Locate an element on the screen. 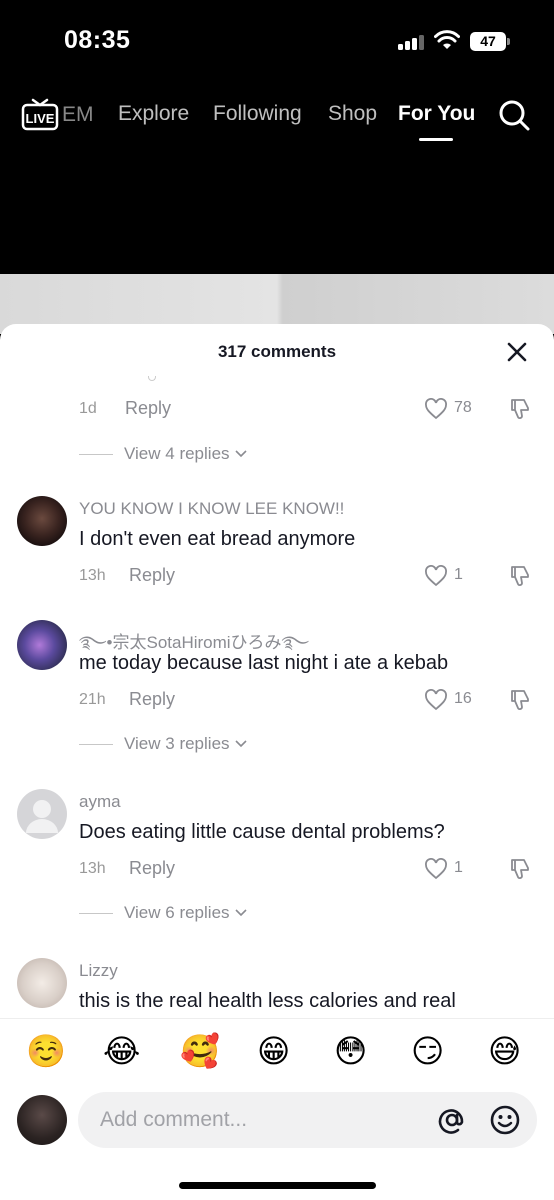 This screenshot has height=1200, width=554. battery-icon: 47 is located at coordinates (488, 41).